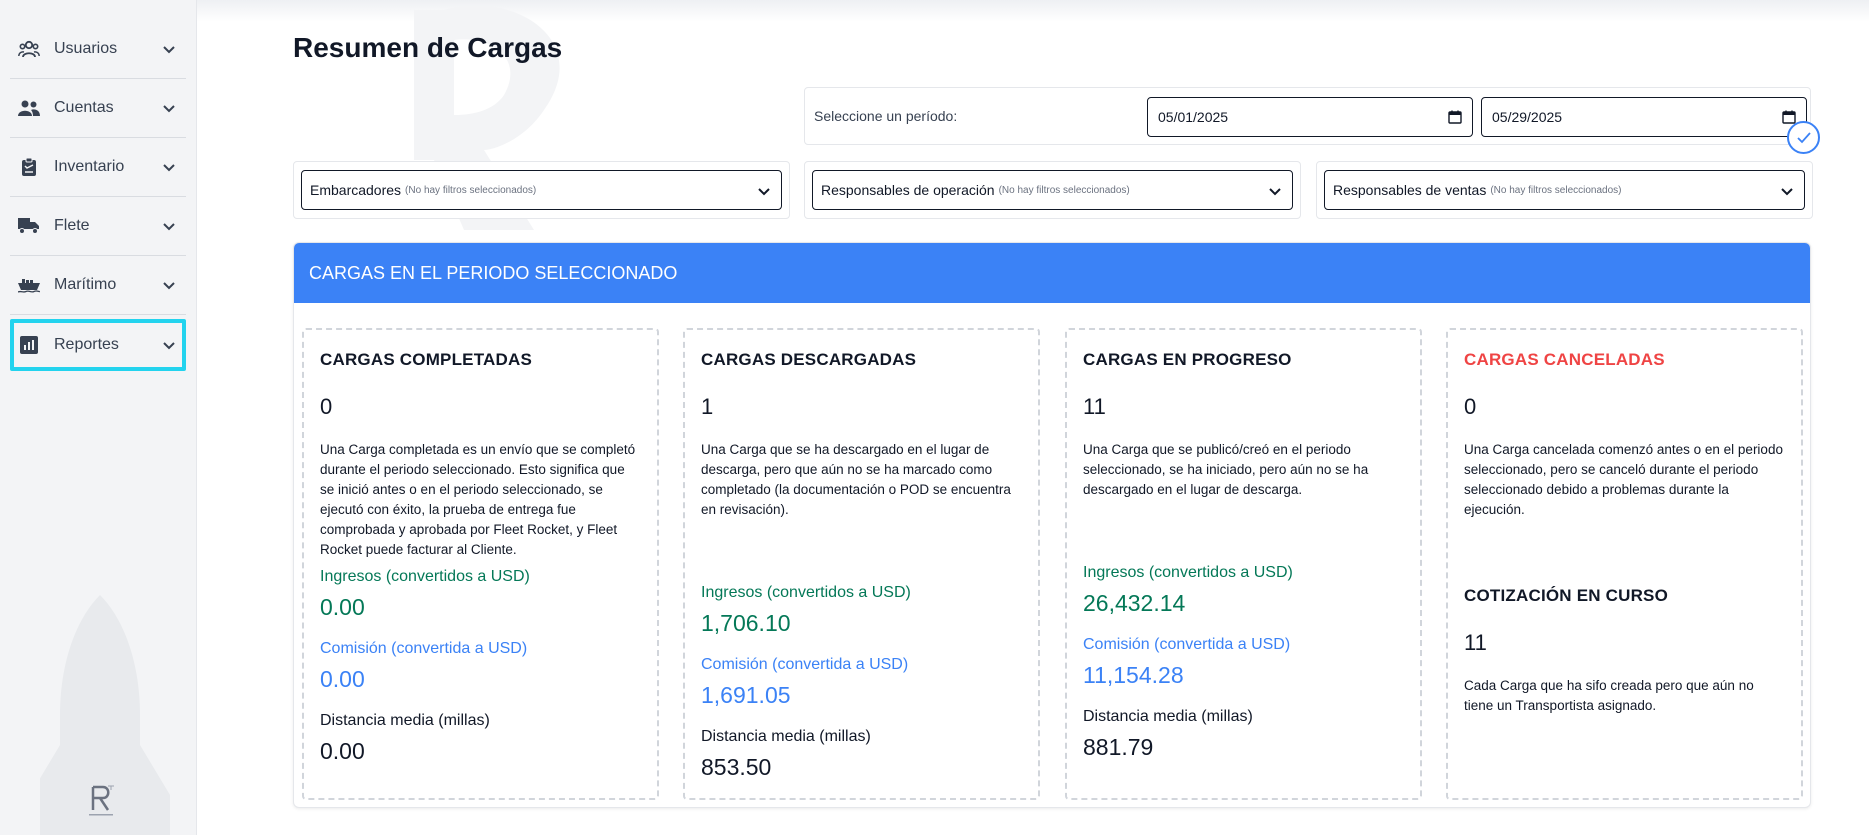  What do you see at coordinates (72, 225) in the screenshot?
I see `sidebar-item-label: Flete` at bounding box center [72, 225].